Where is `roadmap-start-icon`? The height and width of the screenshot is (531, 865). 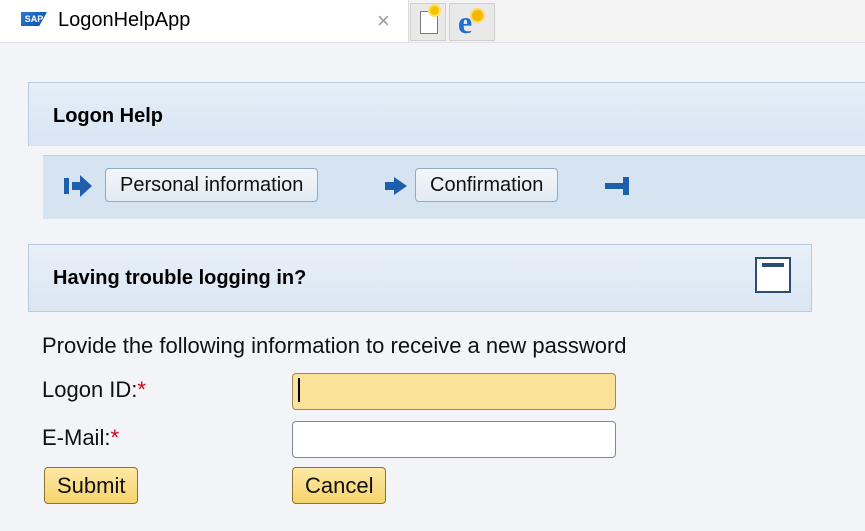
roadmap-start-icon is located at coordinates (78, 186).